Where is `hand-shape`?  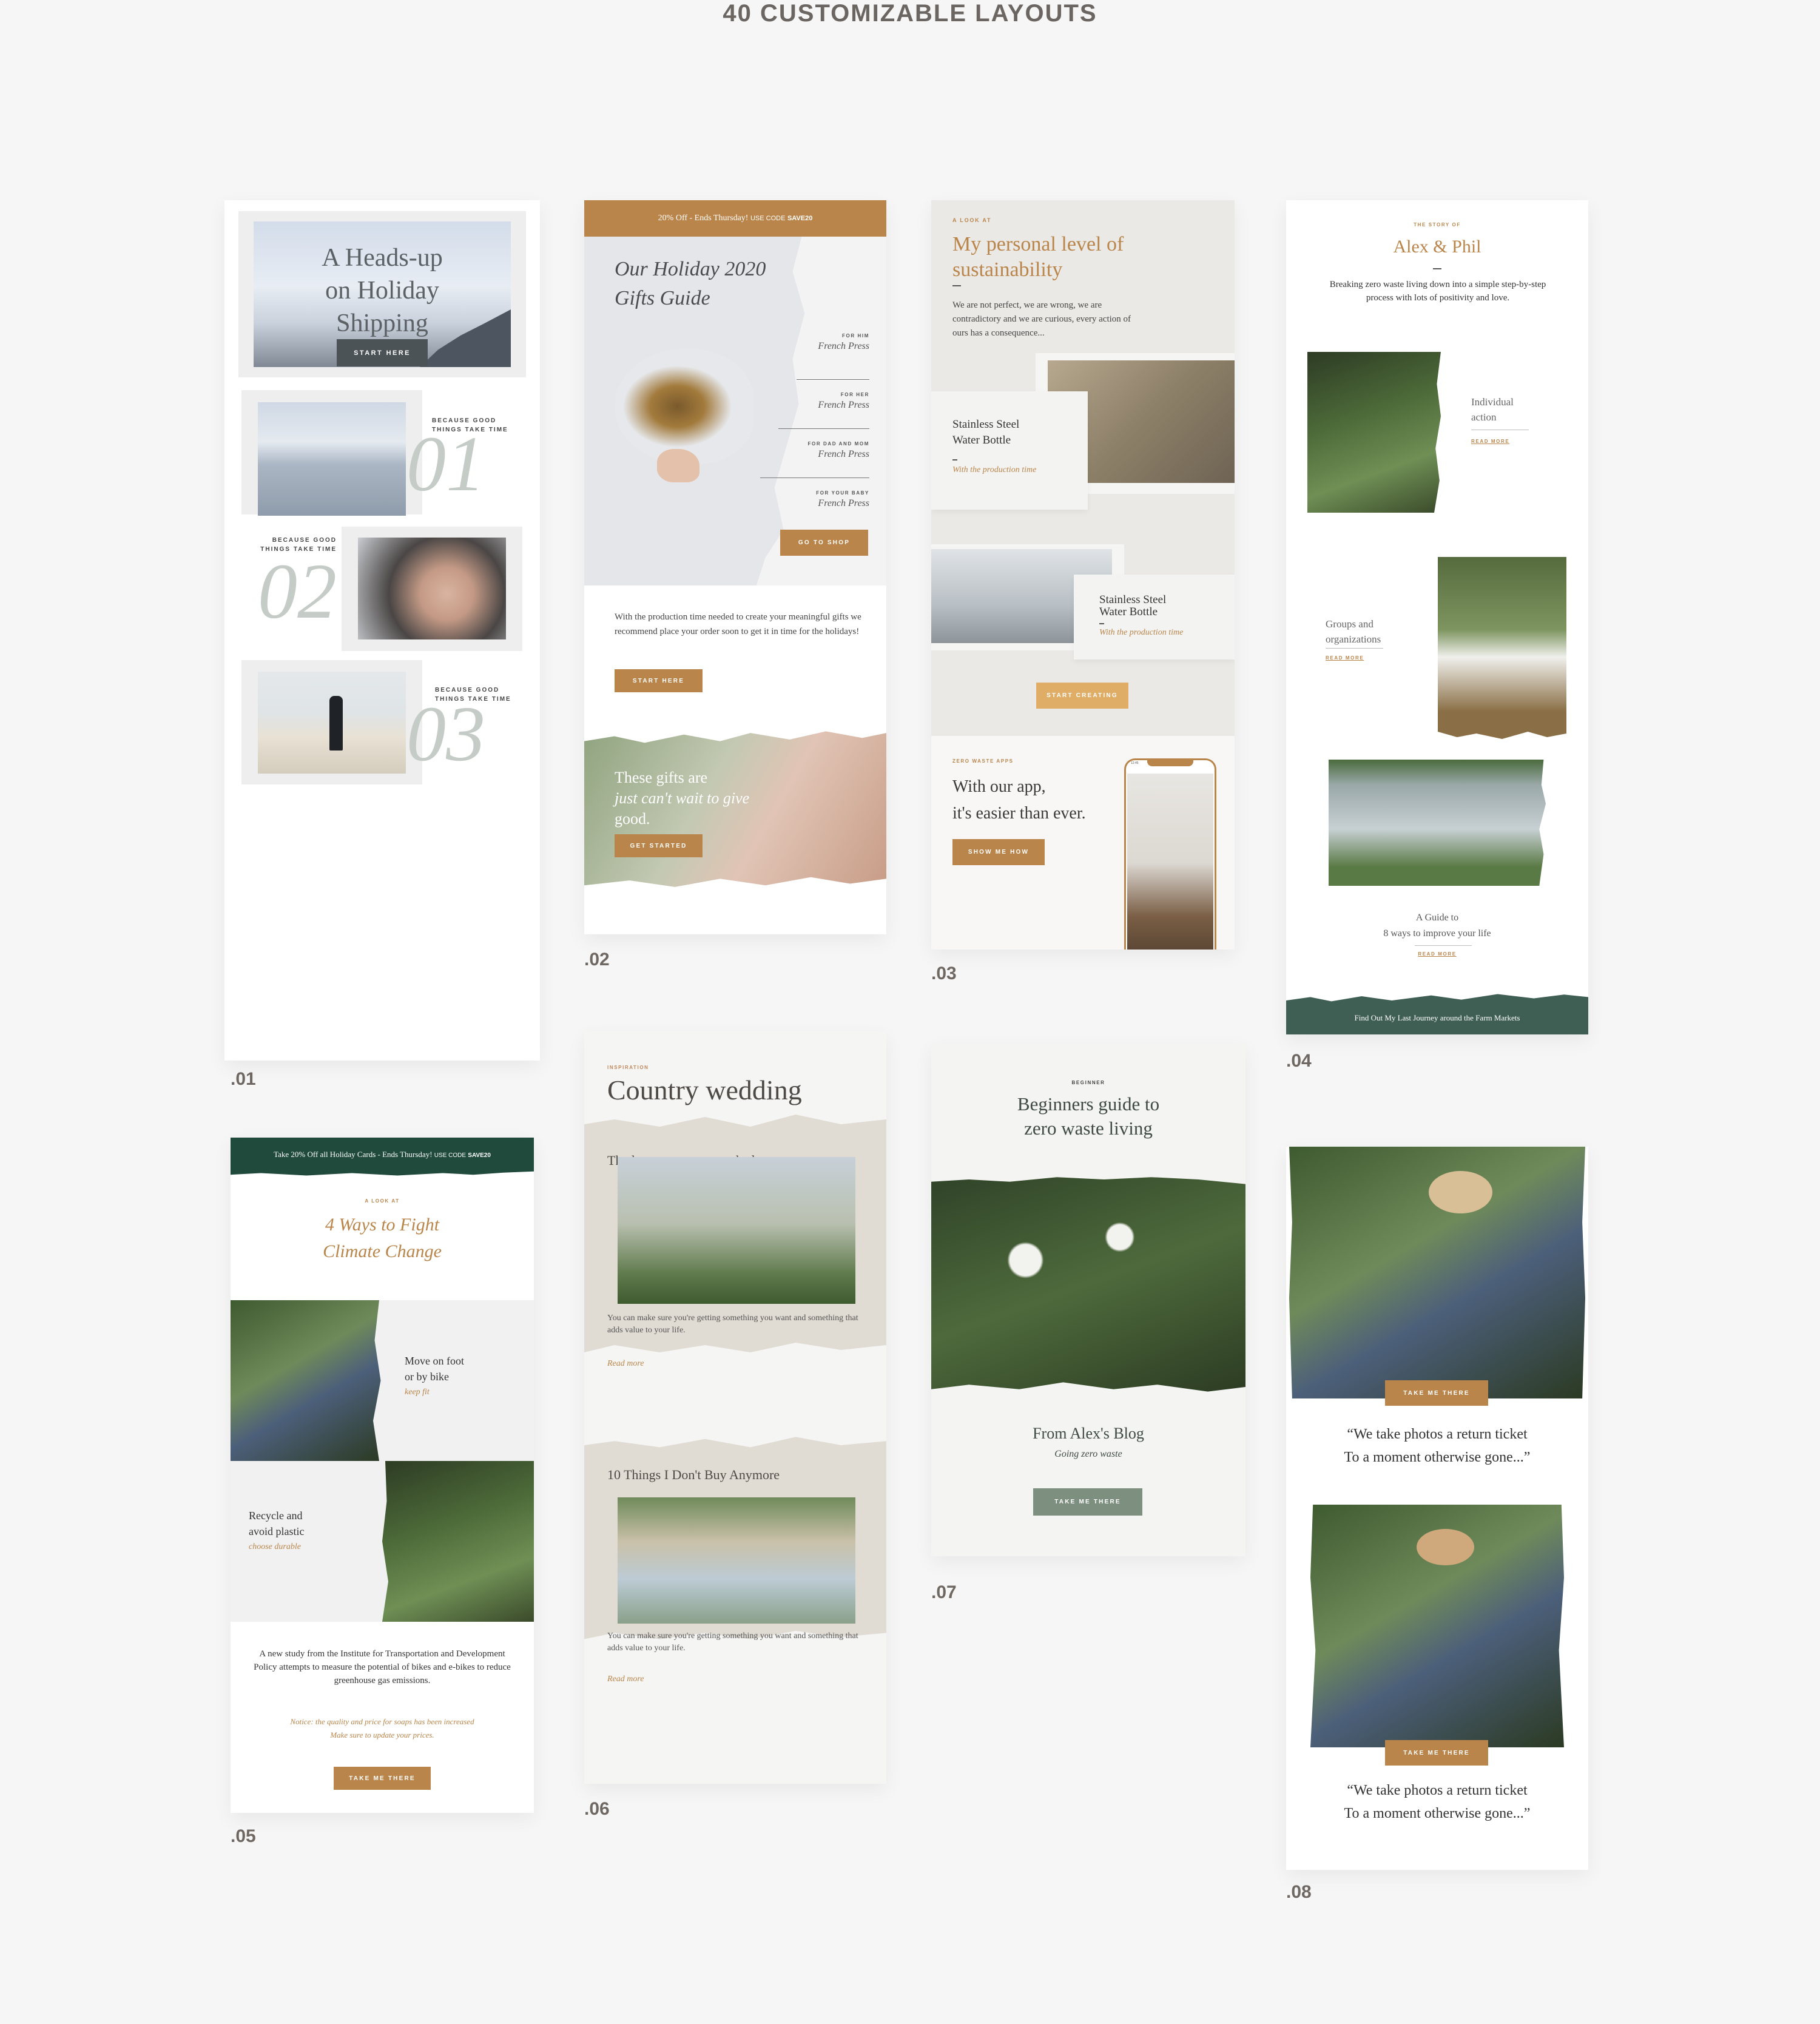
hand-shape is located at coordinates (678, 465).